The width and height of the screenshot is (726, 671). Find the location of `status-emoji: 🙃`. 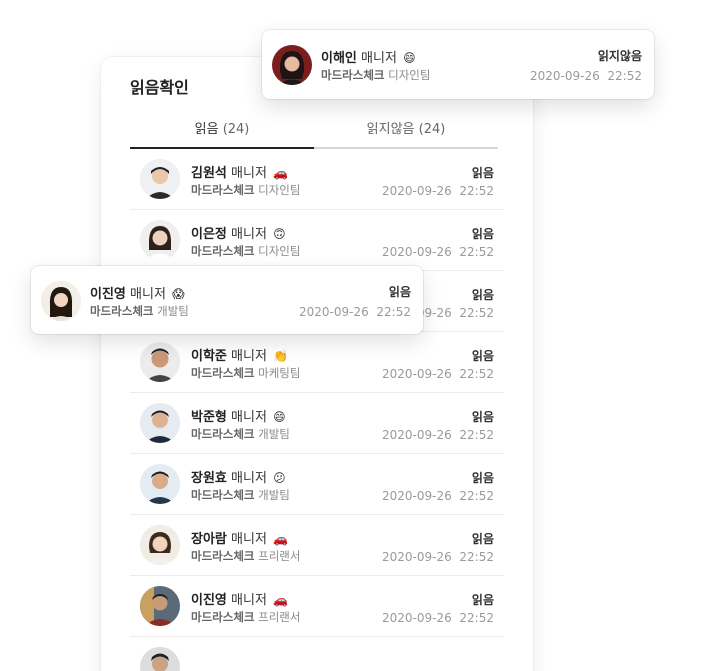

status-emoji: 🙃 is located at coordinates (279, 234).